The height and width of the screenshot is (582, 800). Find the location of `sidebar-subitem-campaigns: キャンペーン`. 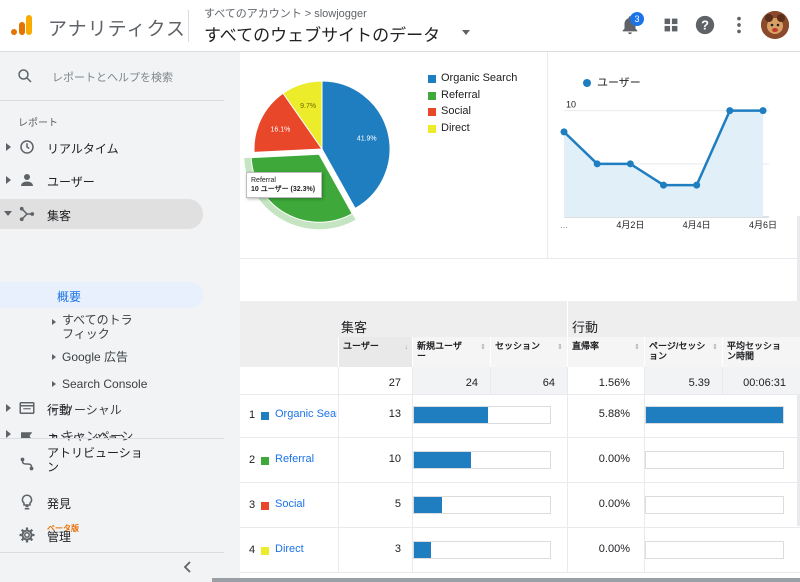

sidebar-subitem-campaigns: キャンペーン is located at coordinates (112, 406).